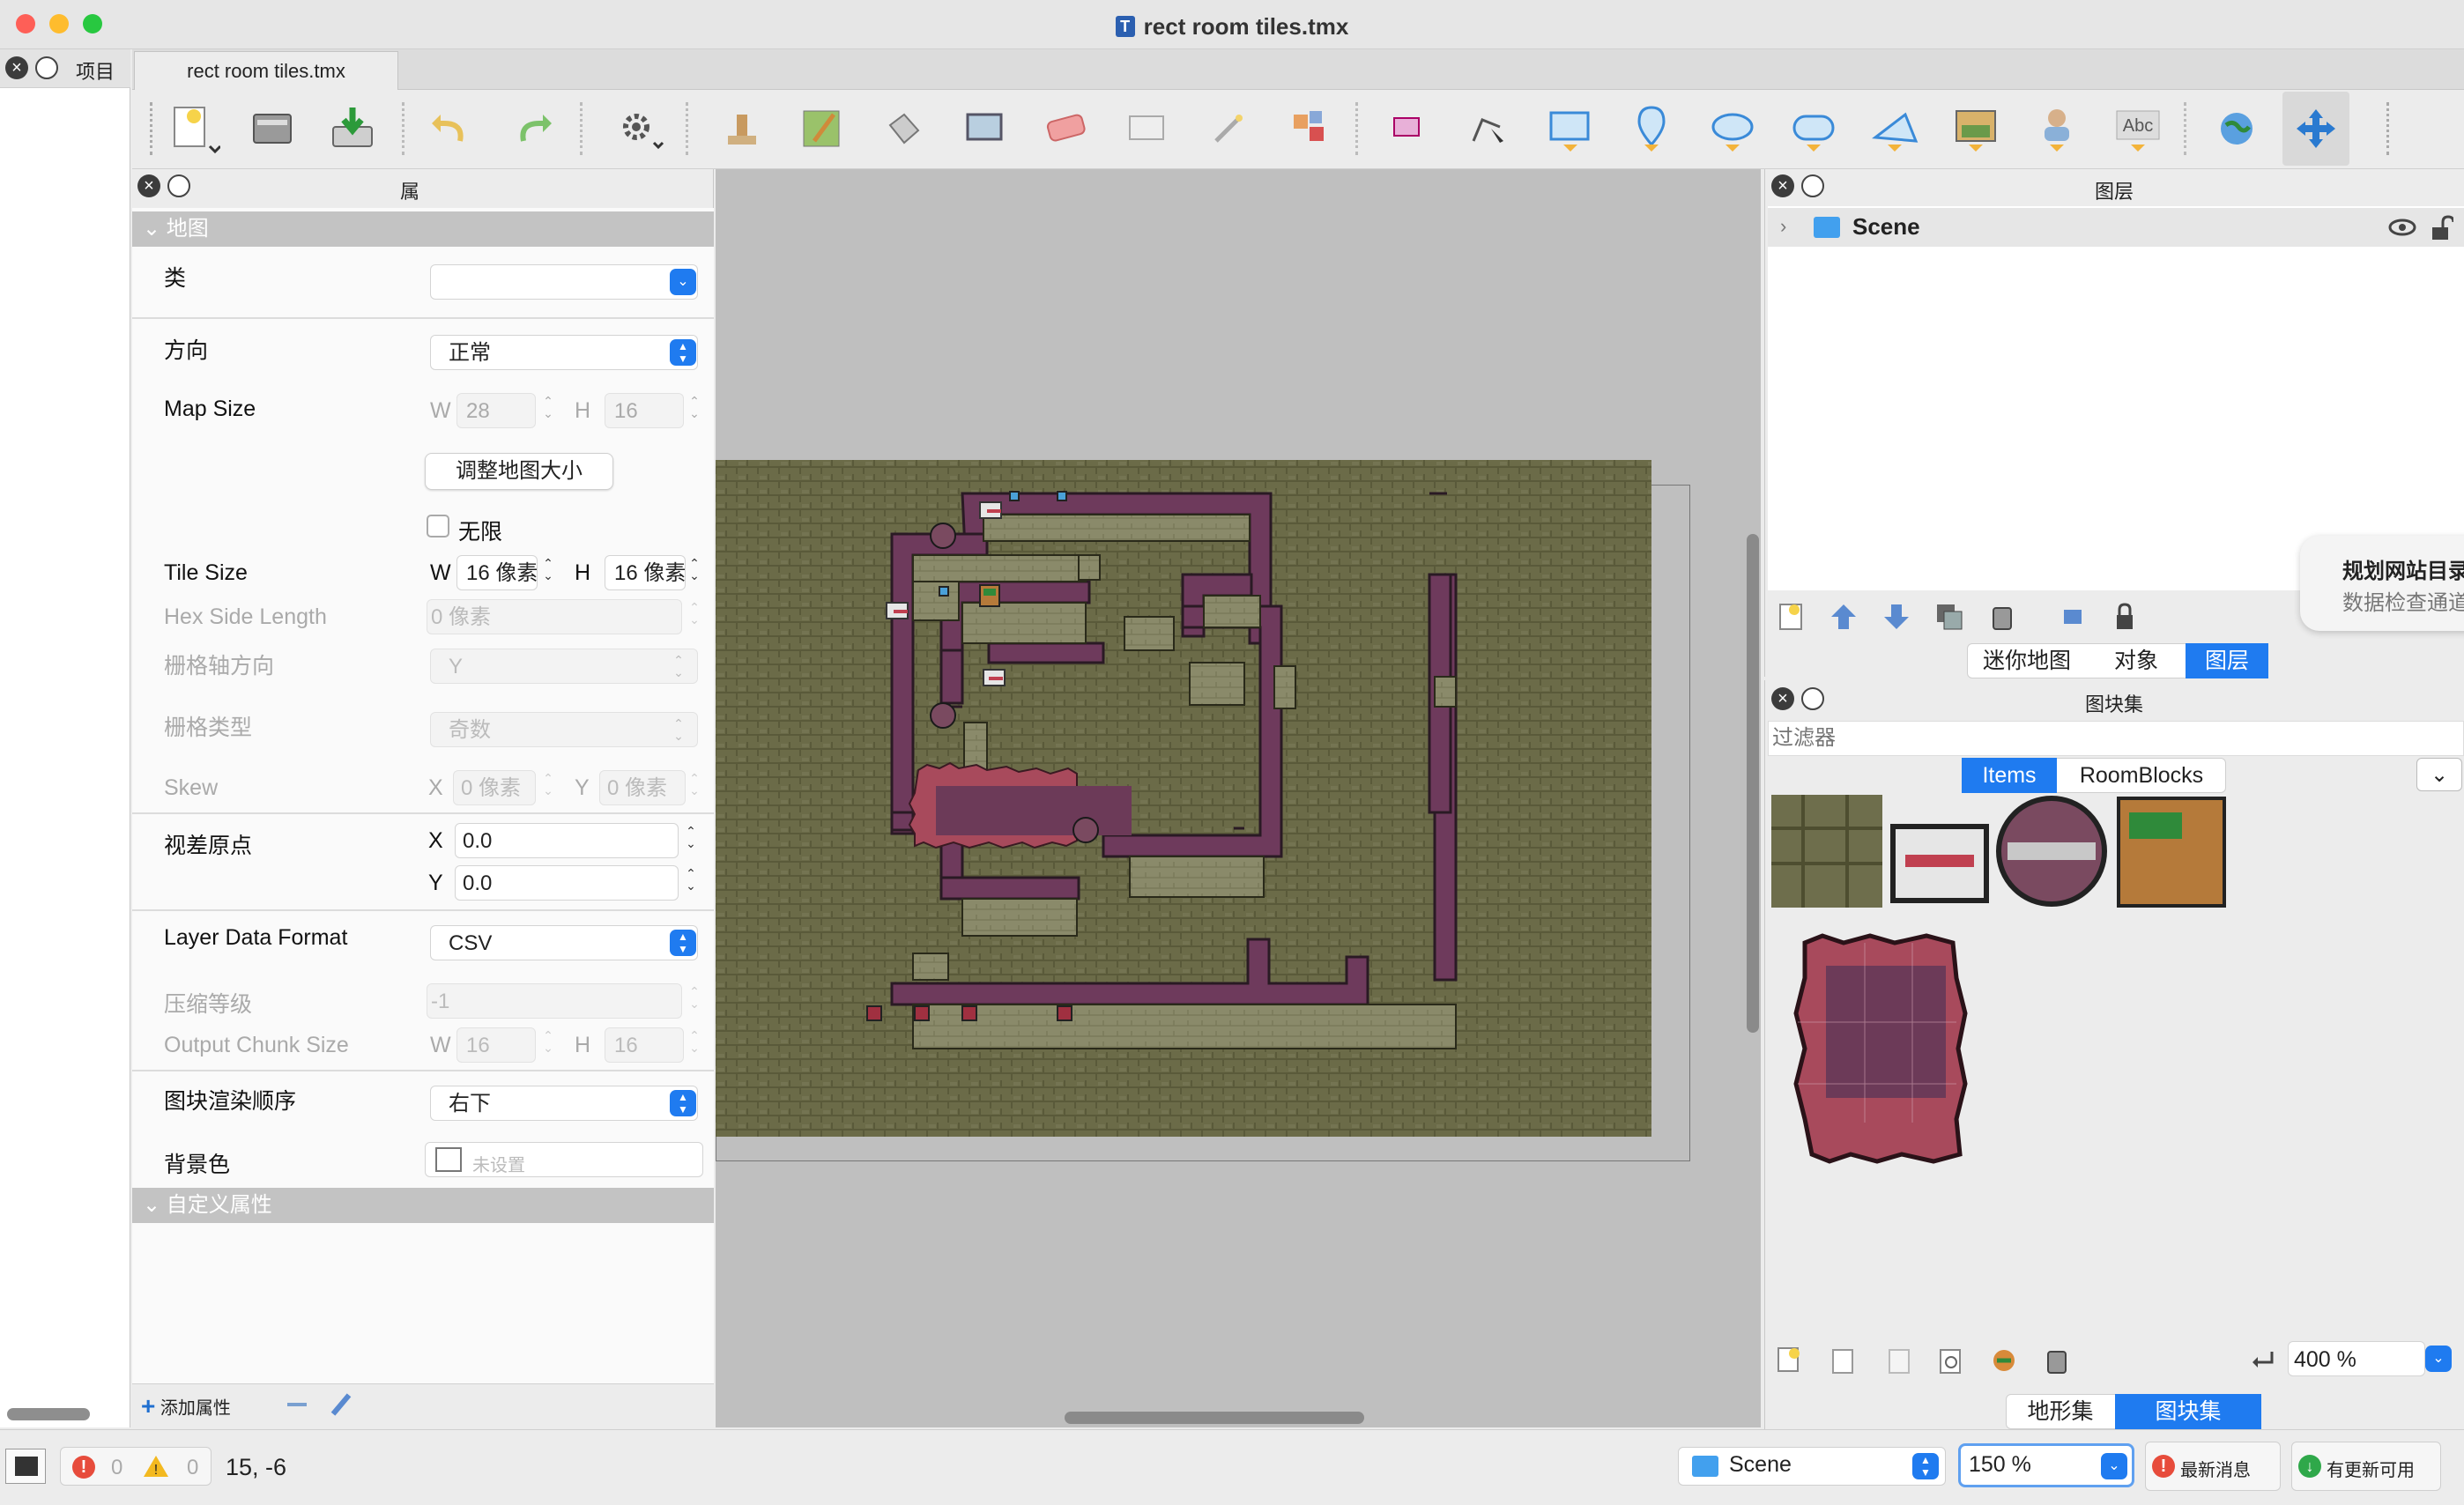  What do you see at coordinates (642, 787) in the screenshot?
I see `skew-y-field: 0 像素` at bounding box center [642, 787].